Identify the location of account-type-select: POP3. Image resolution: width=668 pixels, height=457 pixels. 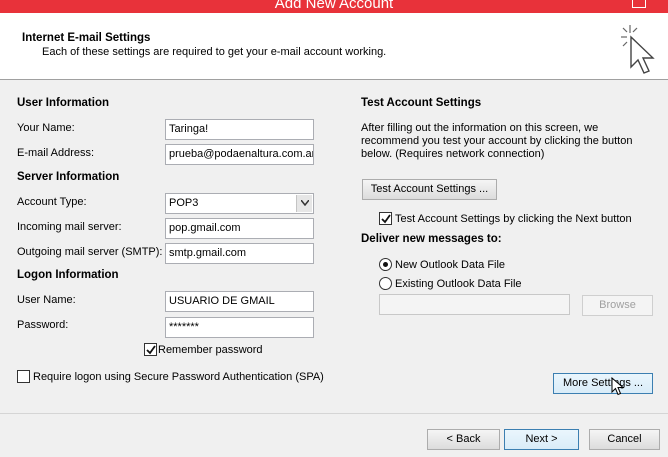
(239, 203).